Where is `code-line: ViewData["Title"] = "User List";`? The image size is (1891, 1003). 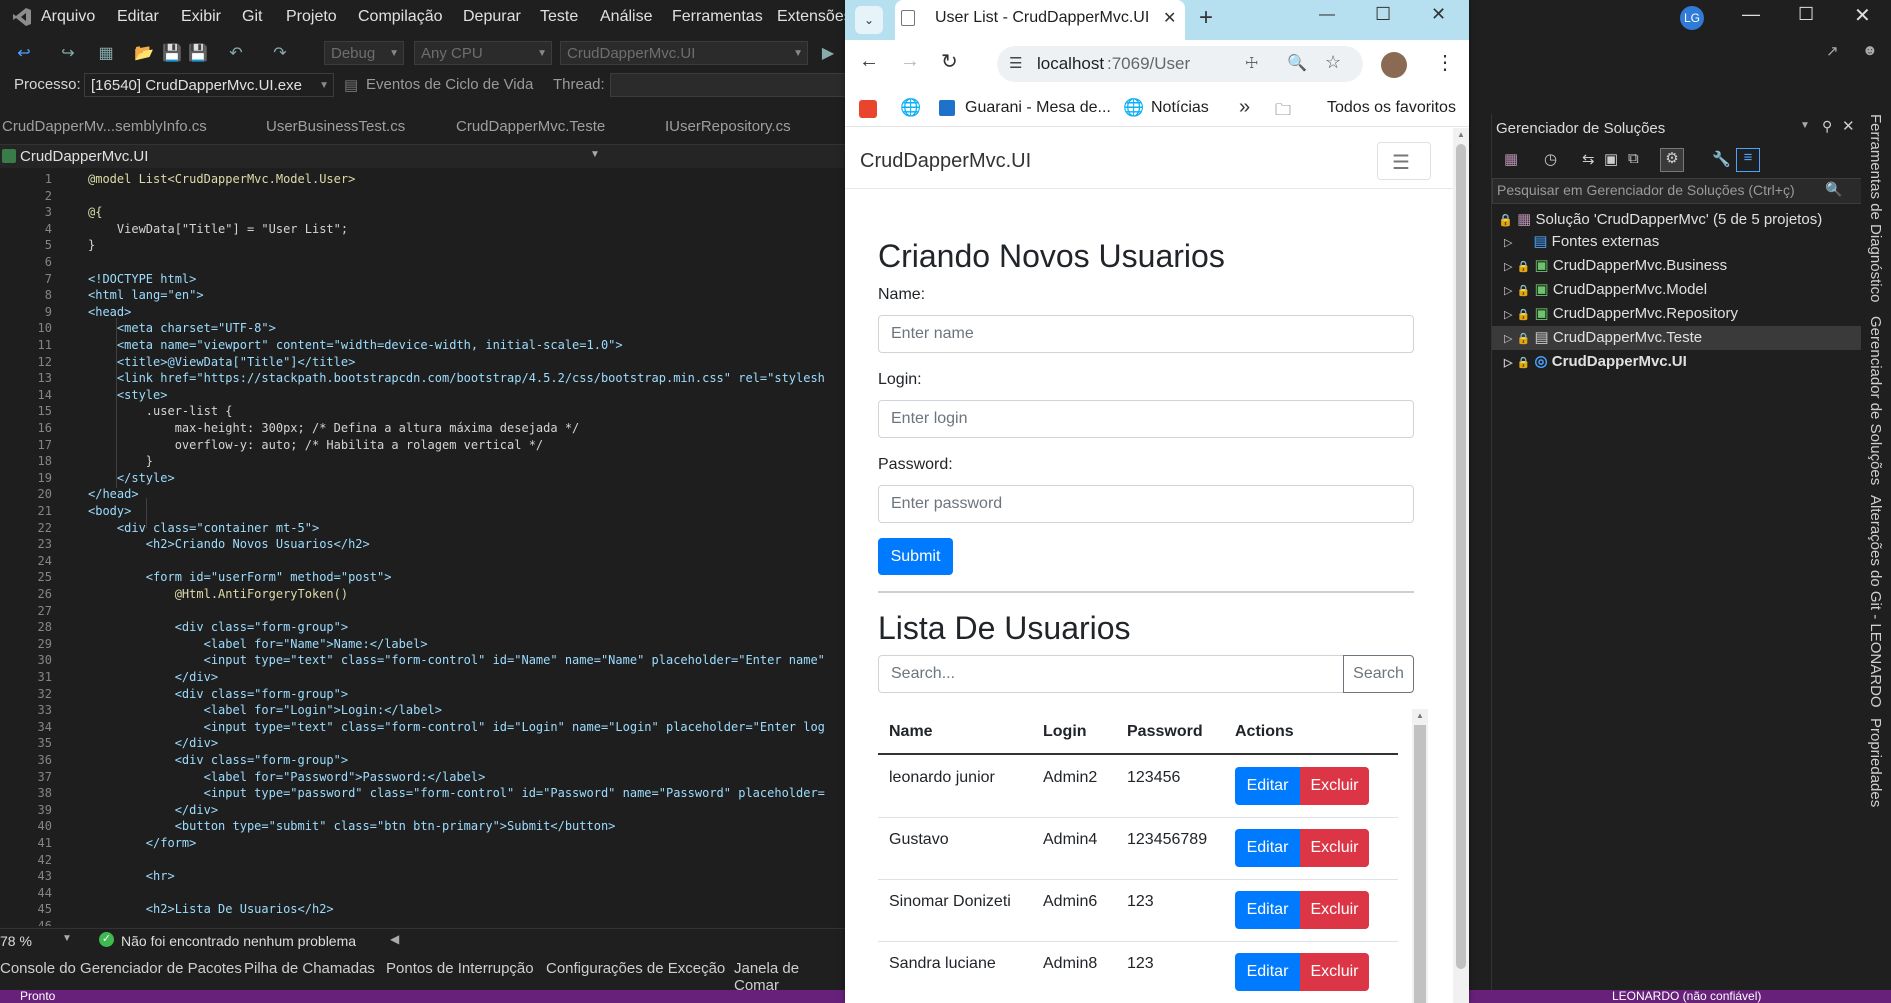
code-line: ViewData["Title"] = "User List"; is located at coordinates (218, 229).